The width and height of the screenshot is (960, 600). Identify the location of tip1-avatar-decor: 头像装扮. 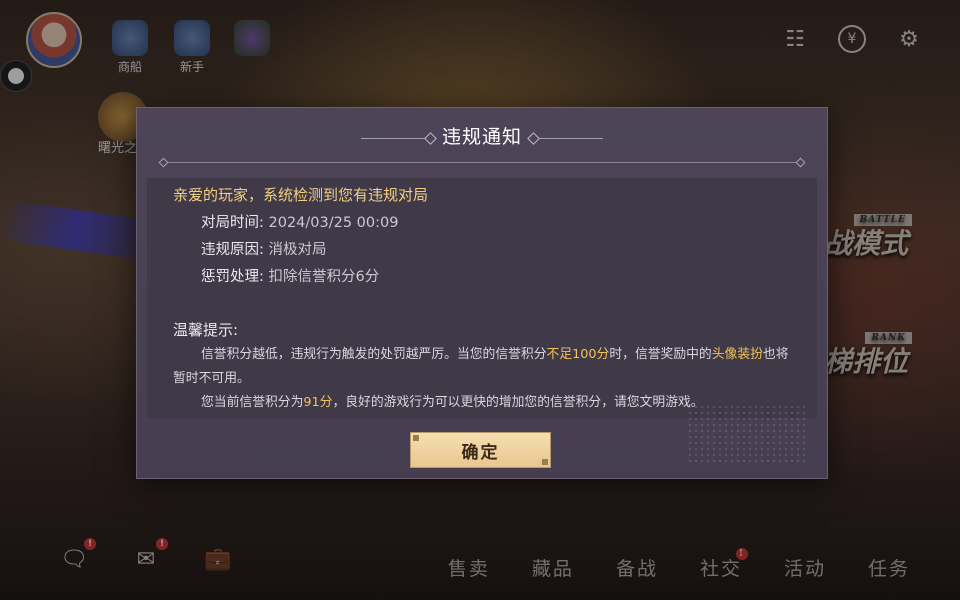
(737, 354).